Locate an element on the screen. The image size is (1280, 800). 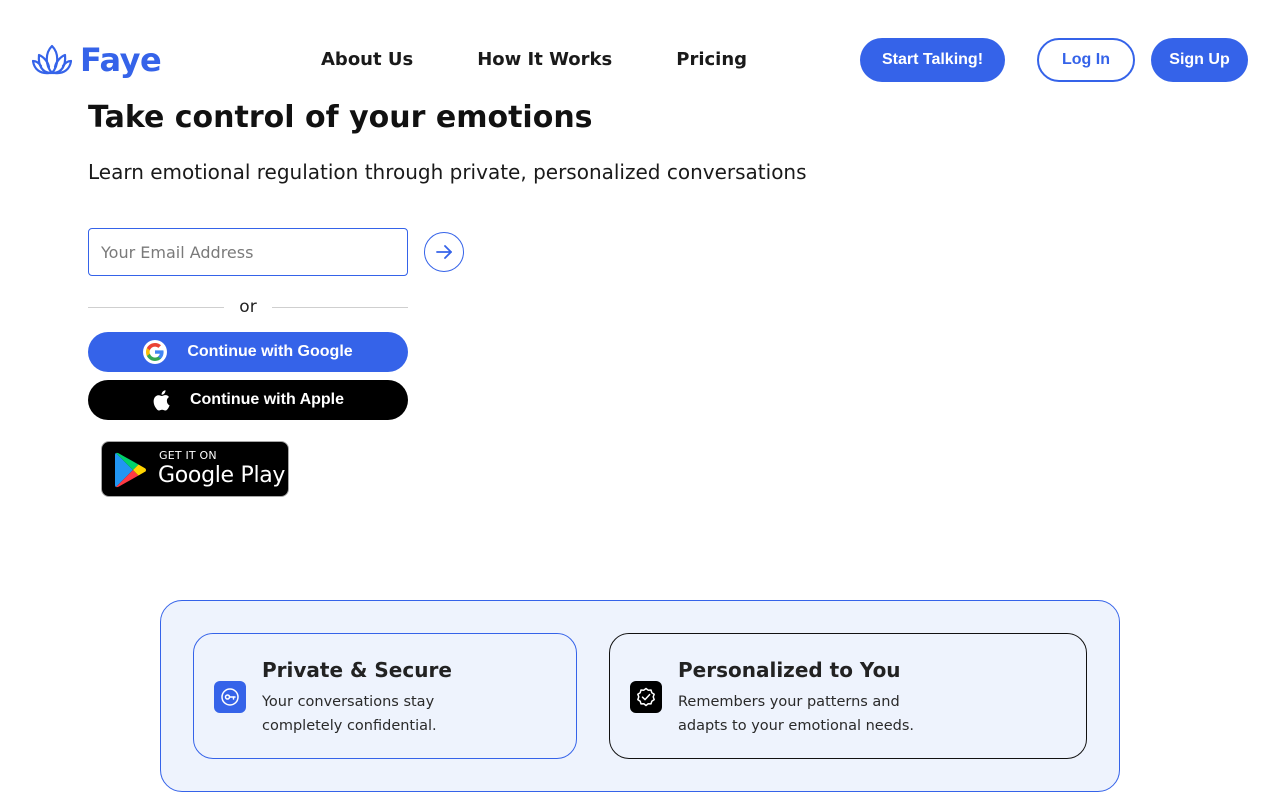
divider-line-right is located at coordinates (340, 307).